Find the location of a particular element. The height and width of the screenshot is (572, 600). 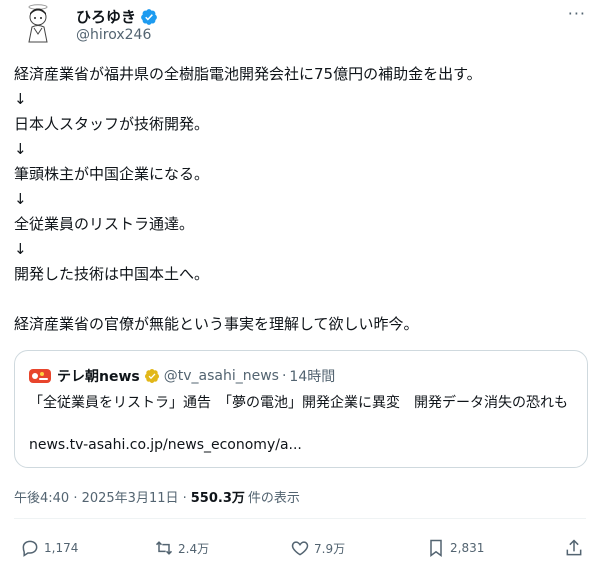

tweet-meta: 午後4:40 · 2025年3月11日 · 550.3万 件の表示 is located at coordinates (157, 496).